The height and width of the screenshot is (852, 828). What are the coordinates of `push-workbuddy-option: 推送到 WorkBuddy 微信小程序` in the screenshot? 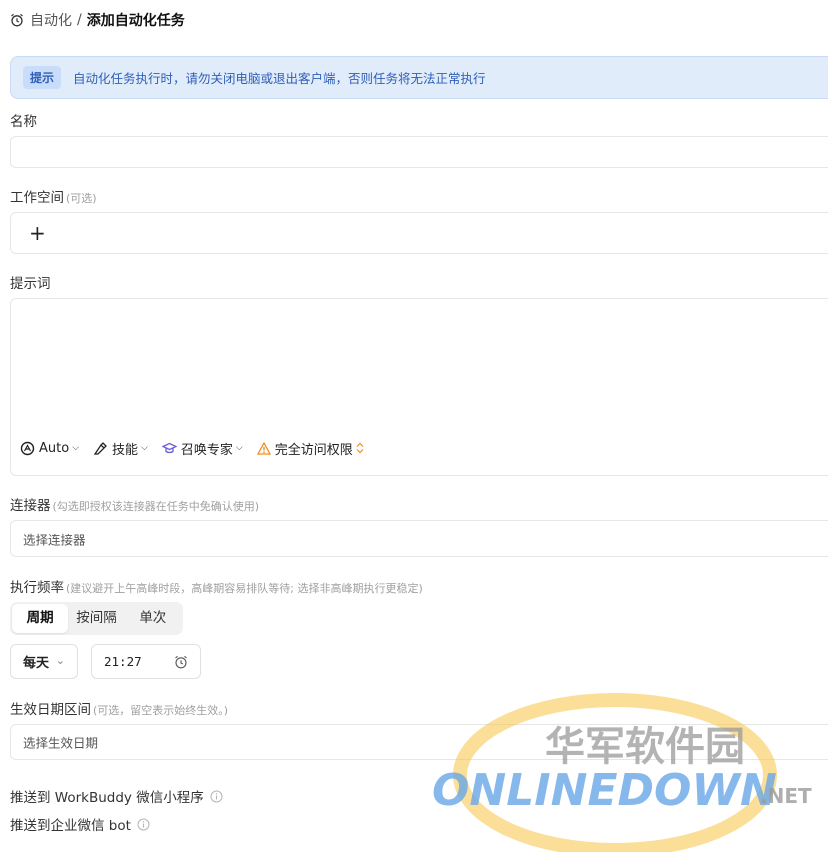 It's located at (116, 796).